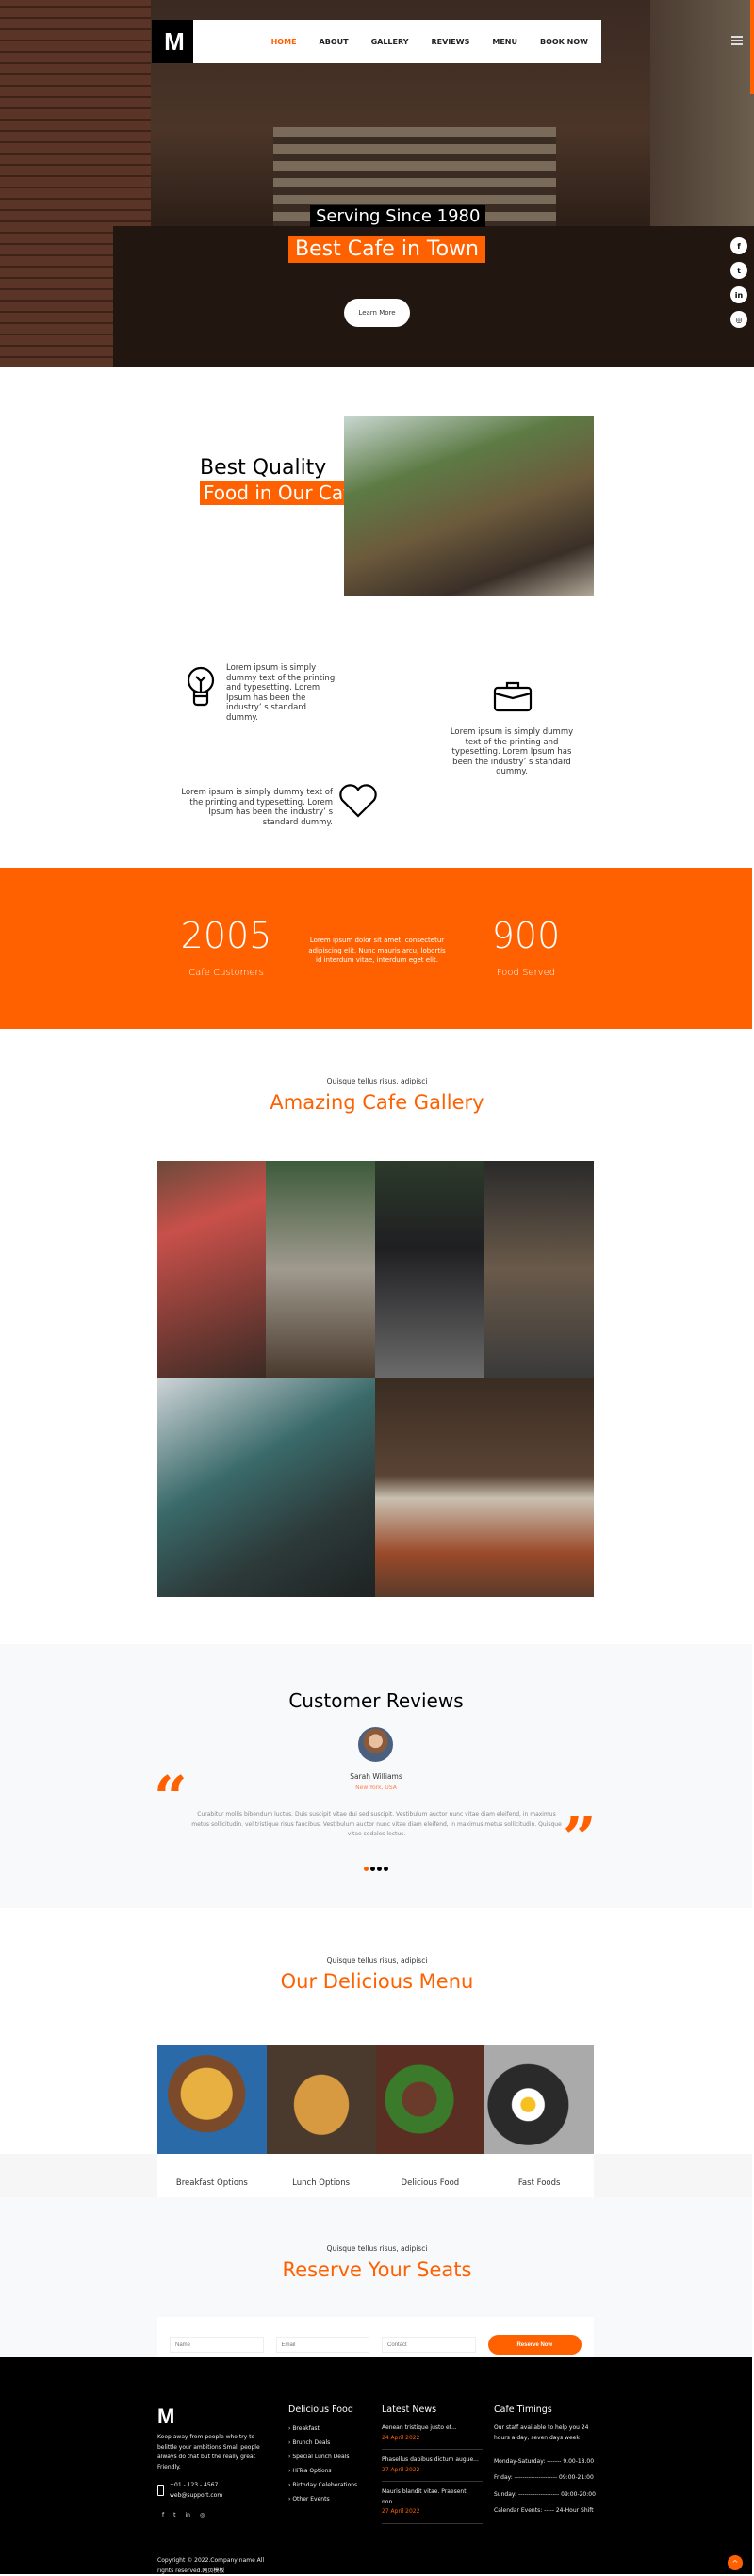 The height and width of the screenshot is (2576, 754). Describe the element at coordinates (323, 2443) in the screenshot. I see `food-link: › Brunch Deals` at that location.